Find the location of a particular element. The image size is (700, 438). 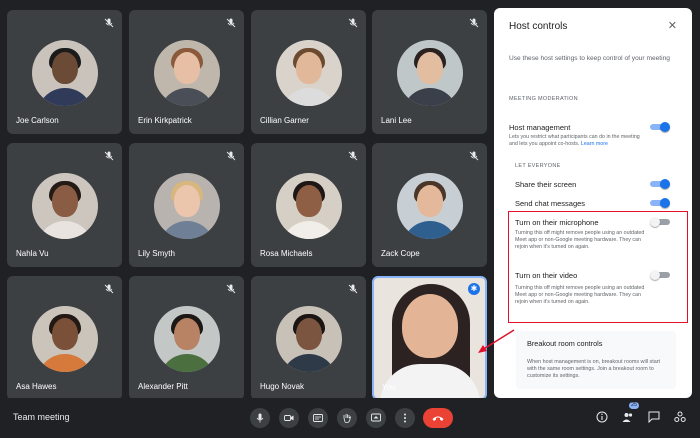

participant-tile: Alexander Pitt is located at coordinates (186, 338).